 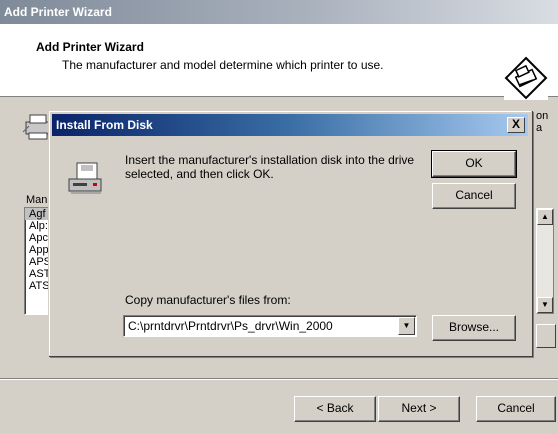 I want to click on ok-button: OK, so click(x=474, y=164).